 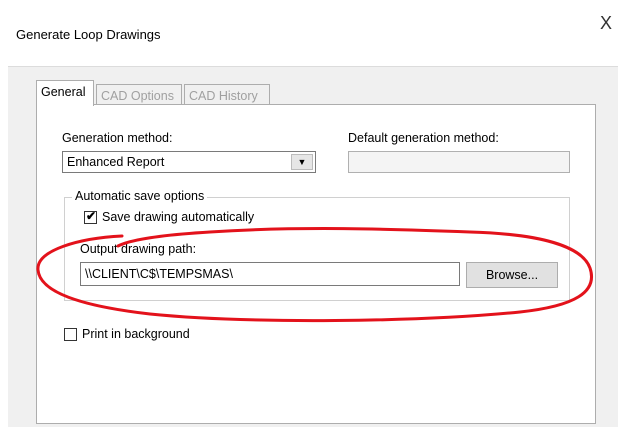 I want to click on tab-general-label: General, so click(x=63, y=92).